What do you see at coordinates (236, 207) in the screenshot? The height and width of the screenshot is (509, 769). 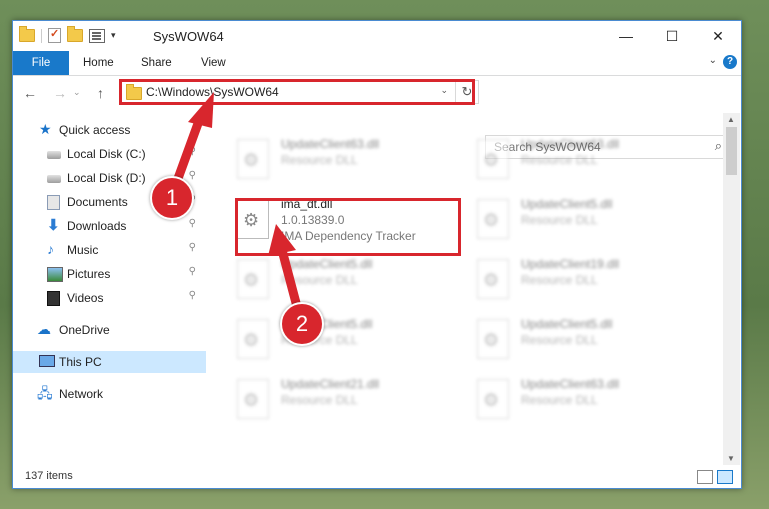 I see `annotation-arrows` at bounding box center [236, 207].